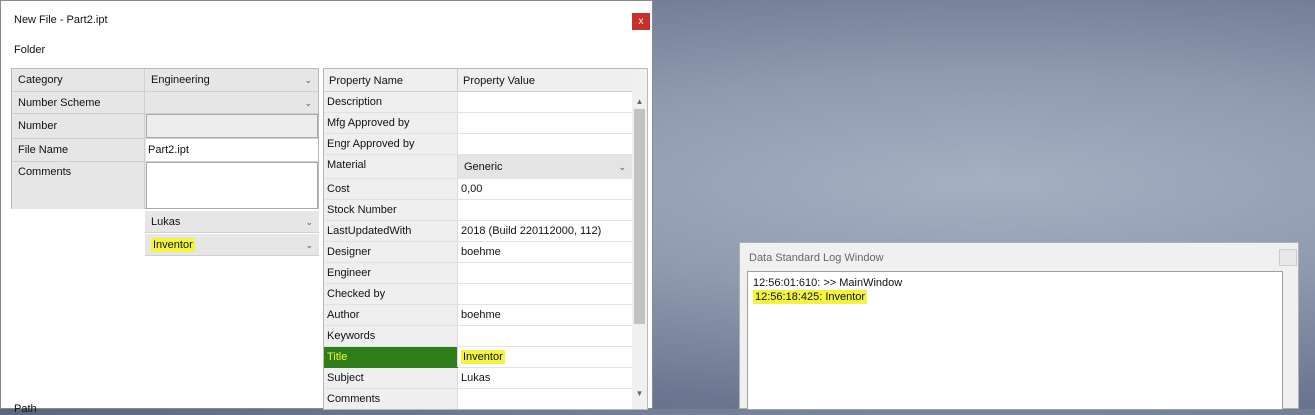 The width and height of the screenshot is (1315, 415). Describe the element at coordinates (1288, 257) in the screenshot. I see `log-close-button` at that location.